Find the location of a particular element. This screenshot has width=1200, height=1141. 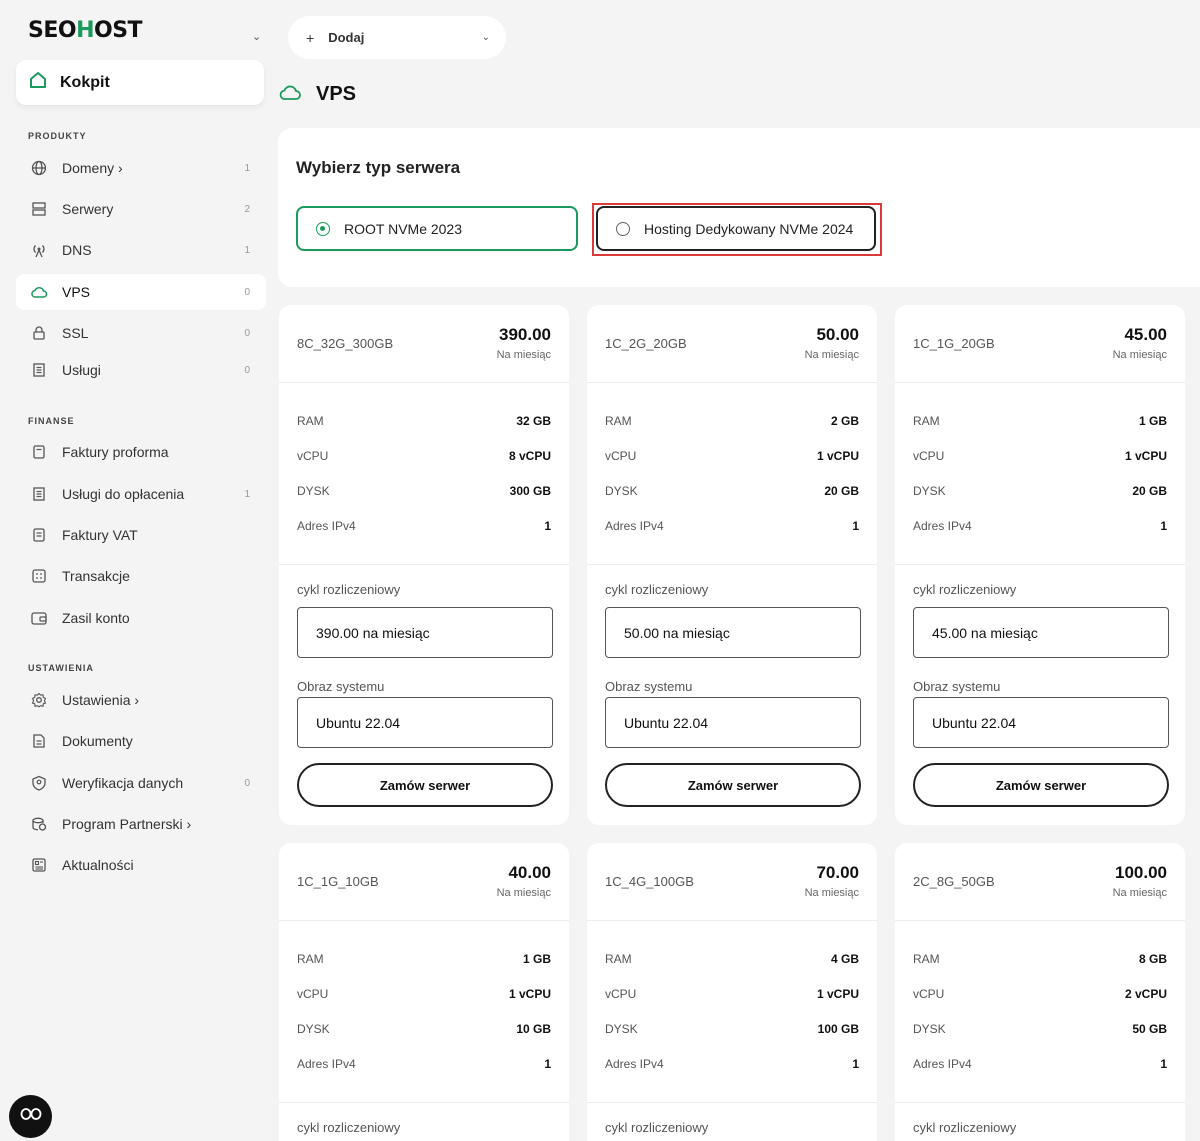

sidebar-item-faktury-vat: Faktury VAT is located at coordinates (141, 535).